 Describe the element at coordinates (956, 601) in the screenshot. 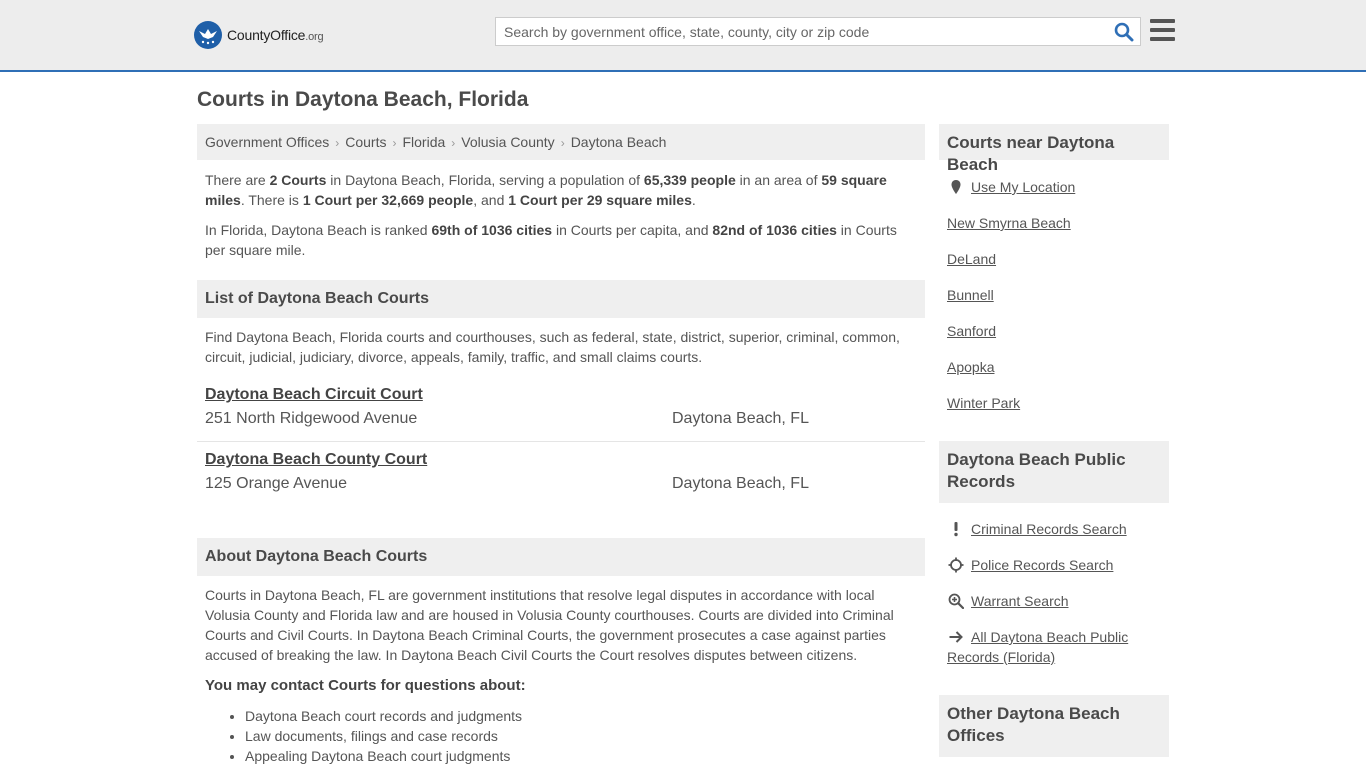

I see `magnifier-plus-icon` at that location.